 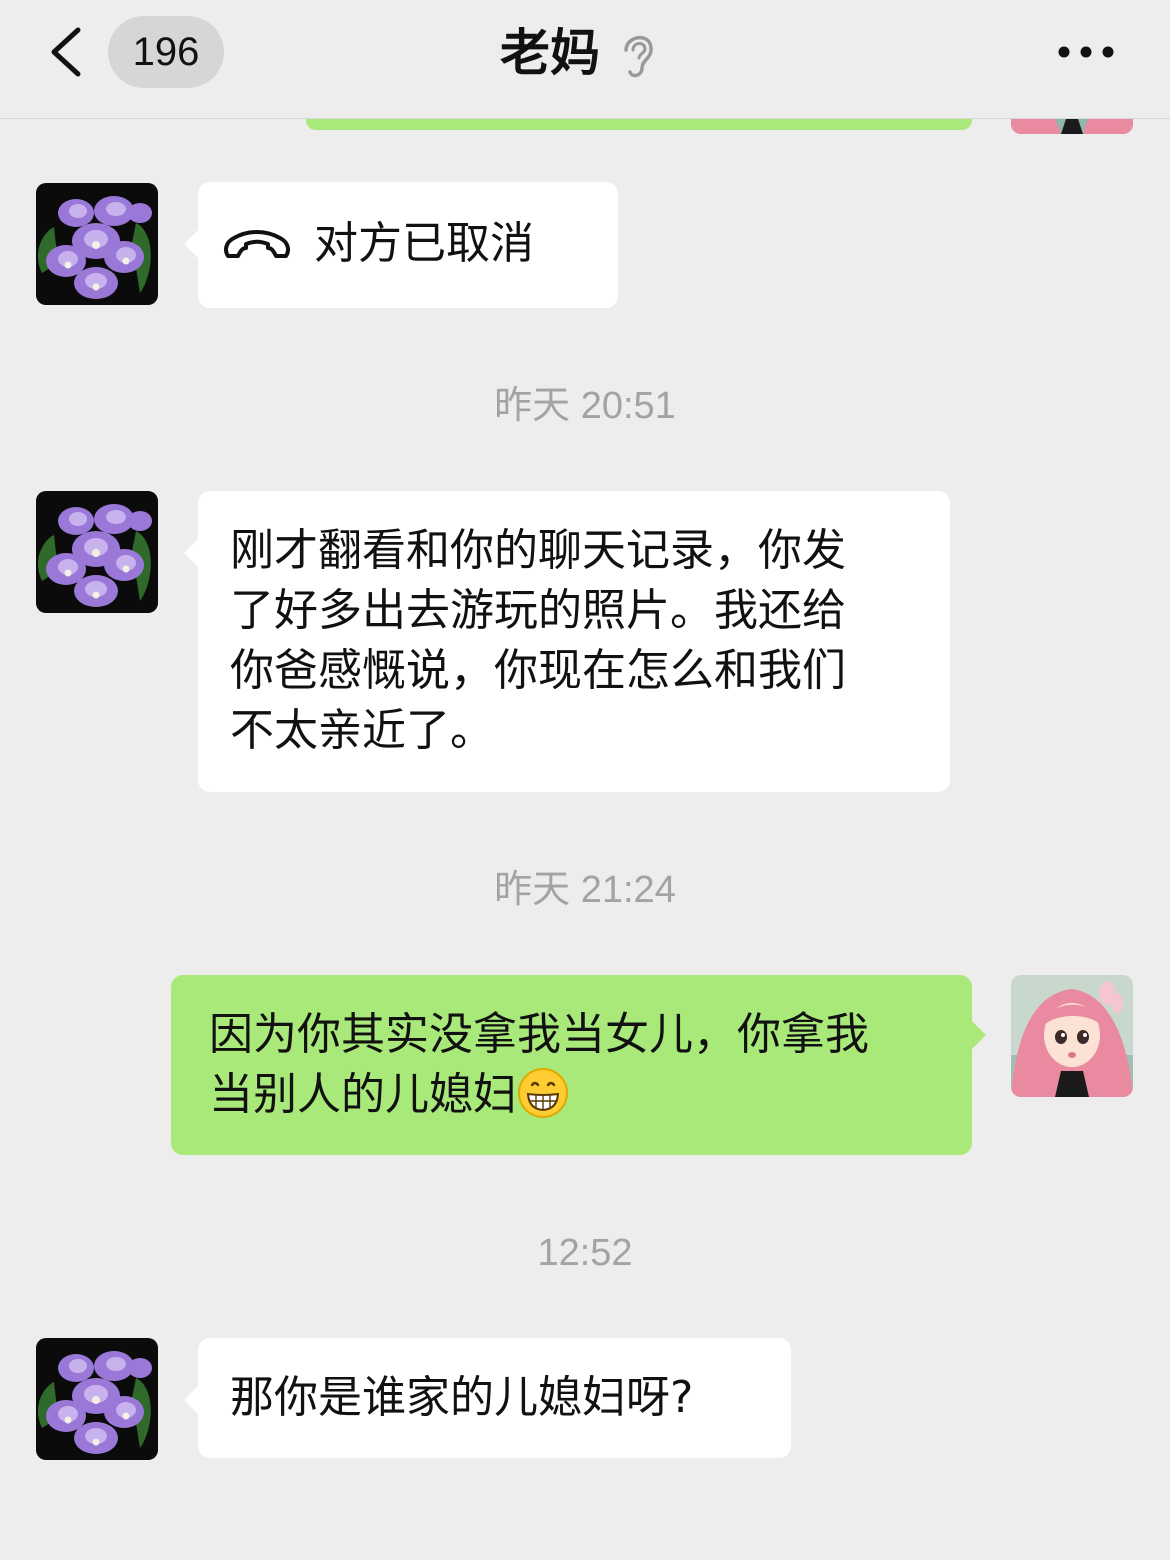 What do you see at coordinates (578, 1065) in the screenshot?
I see `message-bubble-outgoing: 因为你其实没拿我当女儿，你拿我 当别人的儿媳妇` at bounding box center [578, 1065].